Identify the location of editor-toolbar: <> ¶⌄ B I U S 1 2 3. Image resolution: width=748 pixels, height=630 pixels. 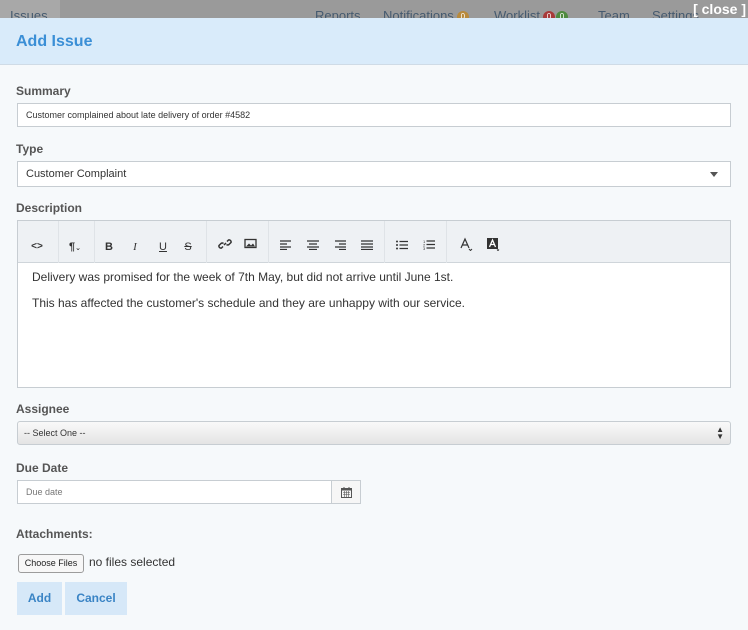
(374, 242).